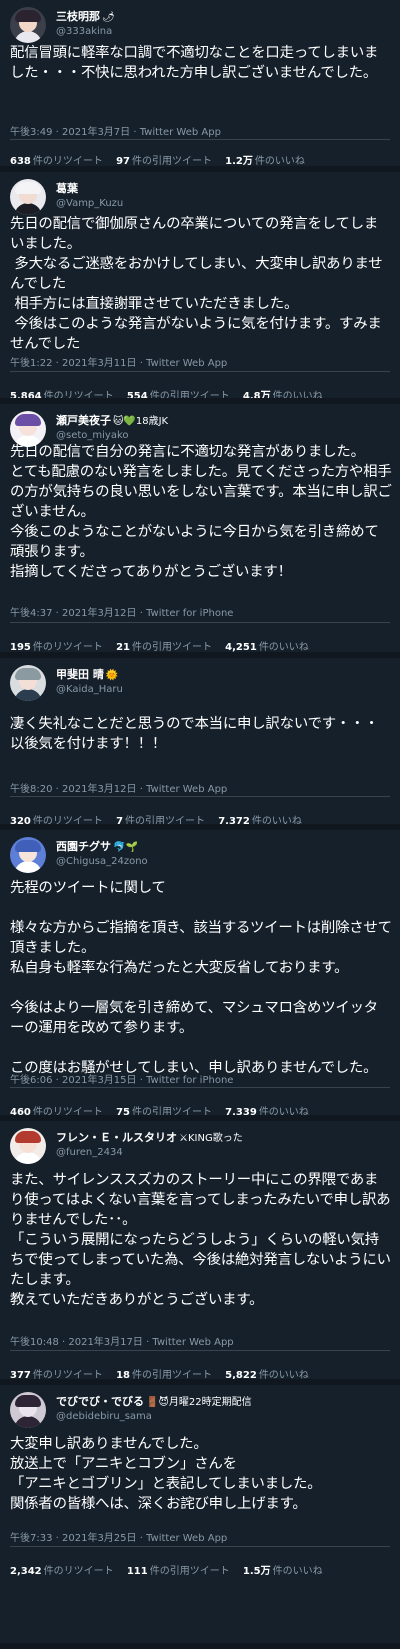 The height and width of the screenshot is (1649, 400). Describe the element at coordinates (56, 818) in the screenshot. I see `retweet-count: 320 件のリツイート` at that location.